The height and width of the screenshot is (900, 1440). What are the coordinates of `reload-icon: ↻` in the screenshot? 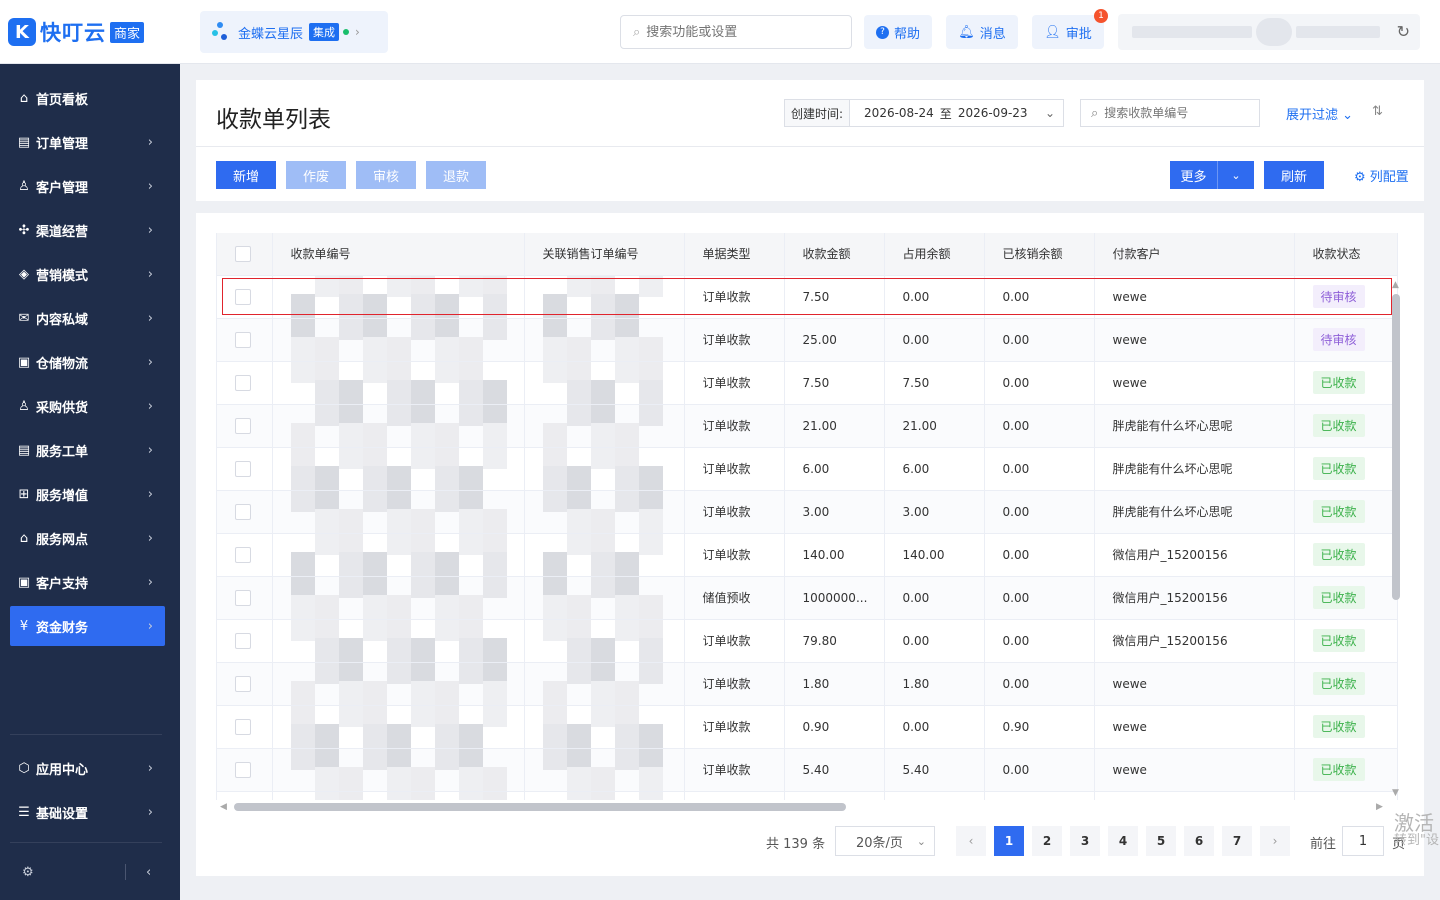 It's located at (1403, 31).